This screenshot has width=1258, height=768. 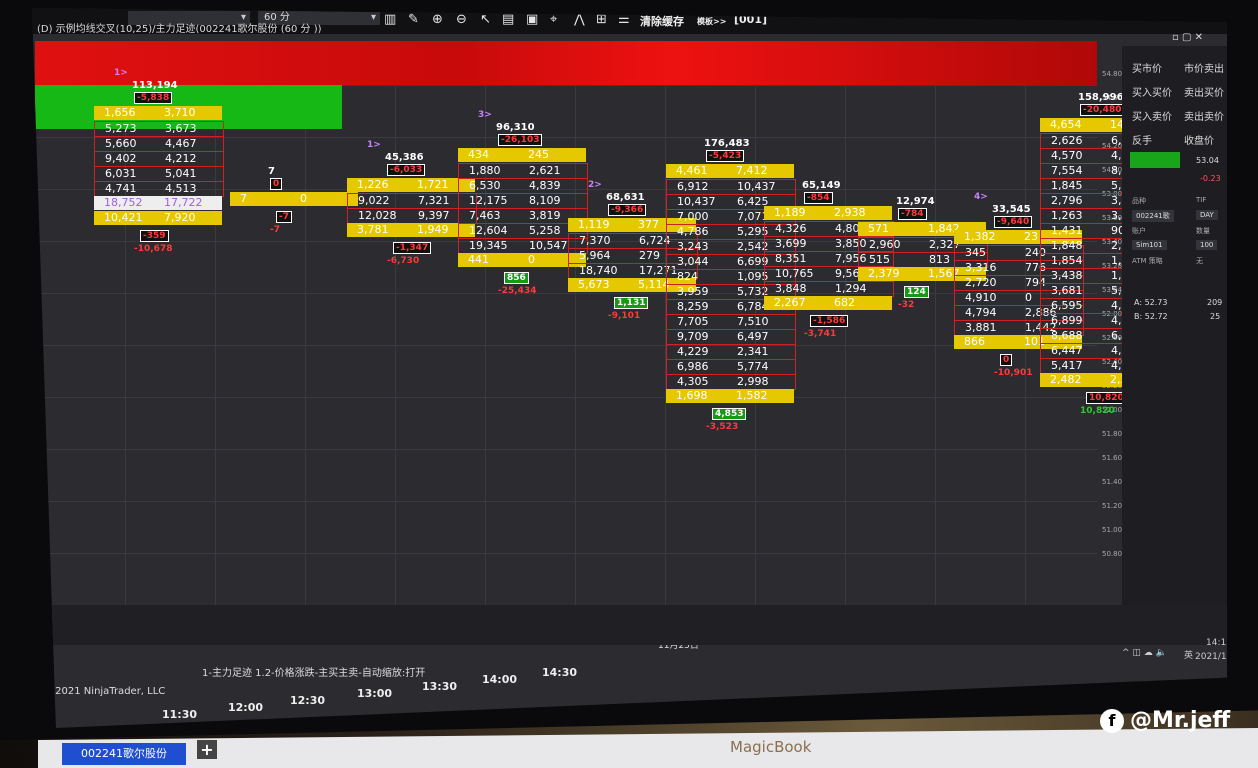 I want to click on bid-volume: 6,595, so click(x=1067, y=305).